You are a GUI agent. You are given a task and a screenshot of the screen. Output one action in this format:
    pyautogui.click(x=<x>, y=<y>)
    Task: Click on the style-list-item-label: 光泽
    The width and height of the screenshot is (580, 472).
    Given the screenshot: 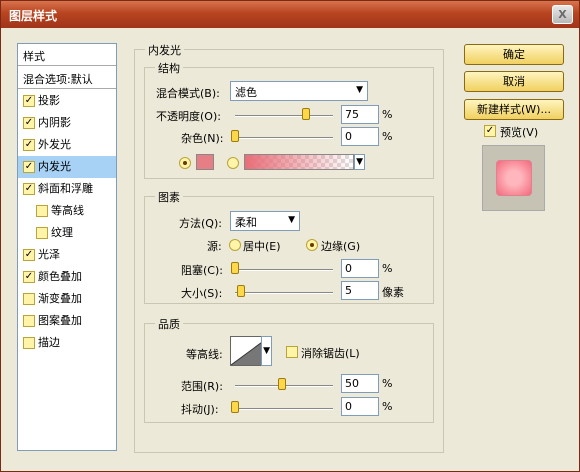 What is the action you would take?
    pyautogui.click(x=49, y=254)
    